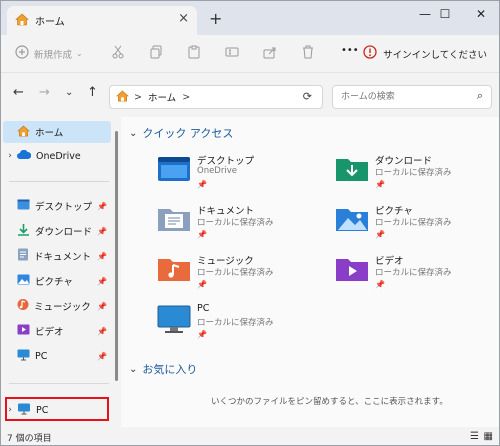 This screenshot has width=500, height=446. Describe the element at coordinates (225, 261) in the screenshot. I see `item-name: ミュージック` at that location.